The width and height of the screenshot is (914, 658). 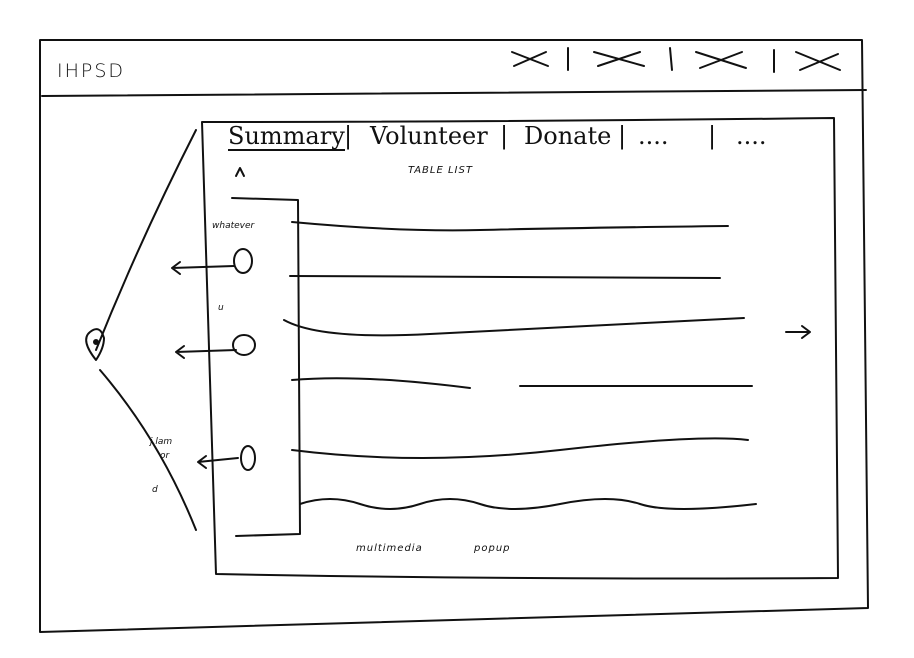 I want to click on side-label-or: or, so click(x=165, y=456).